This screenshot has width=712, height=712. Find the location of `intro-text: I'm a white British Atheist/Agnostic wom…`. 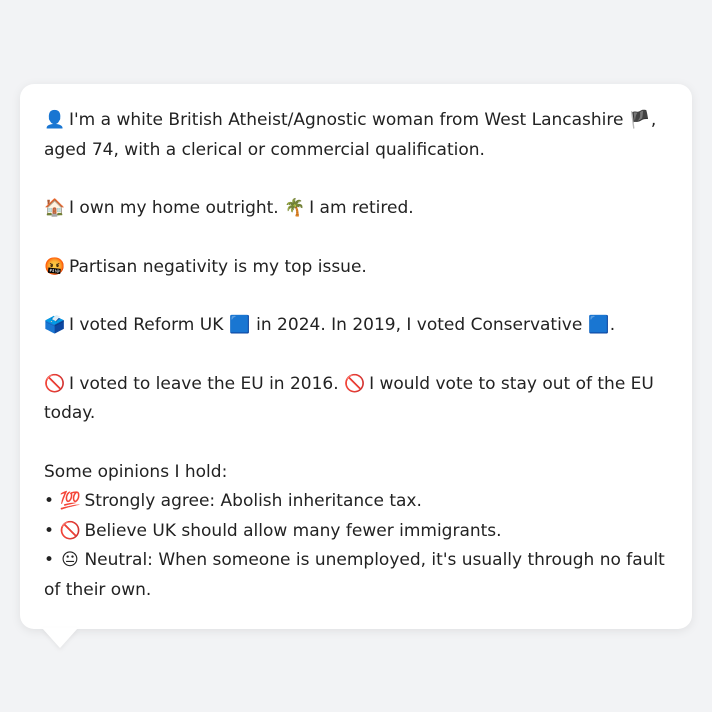

intro-text: I'm a white British Atheist/Agnostic wom… is located at coordinates (346, 120).